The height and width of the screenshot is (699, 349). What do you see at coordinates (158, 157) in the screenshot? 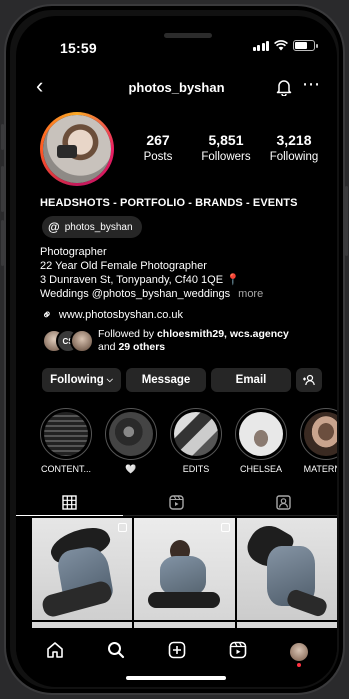
I see `posts-label: Posts` at bounding box center [158, 157].